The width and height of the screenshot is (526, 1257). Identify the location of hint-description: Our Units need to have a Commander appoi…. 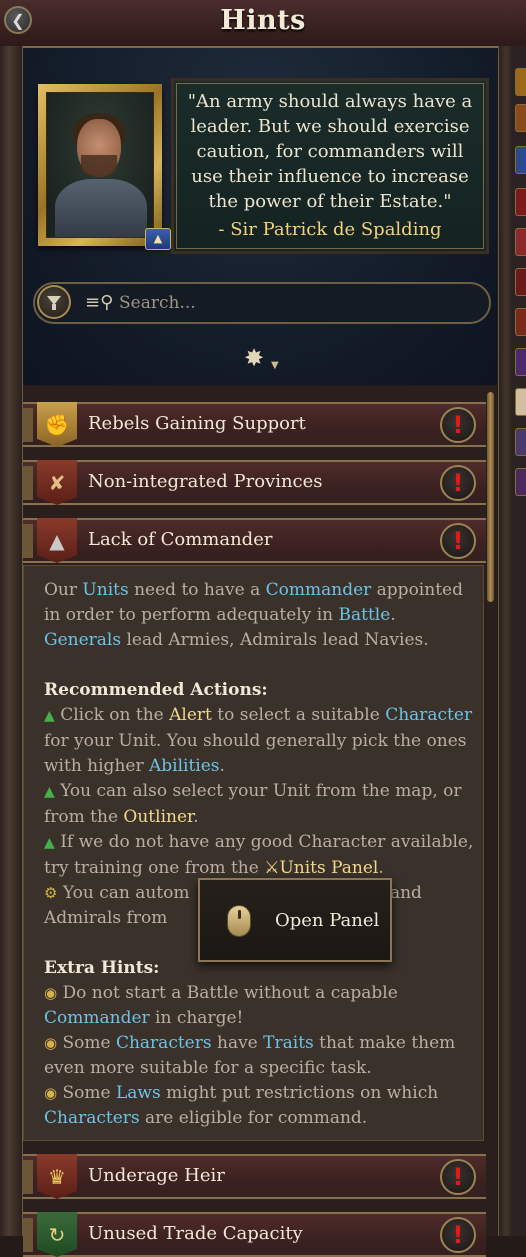
(253, 615).